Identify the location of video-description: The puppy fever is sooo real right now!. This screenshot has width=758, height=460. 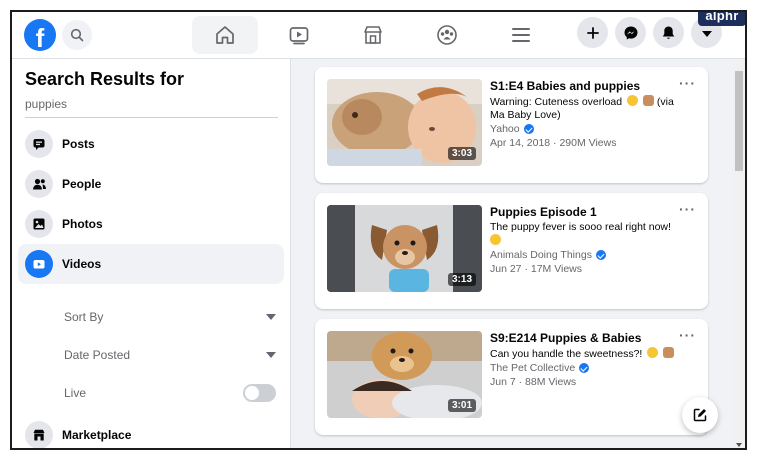
(590, 234).